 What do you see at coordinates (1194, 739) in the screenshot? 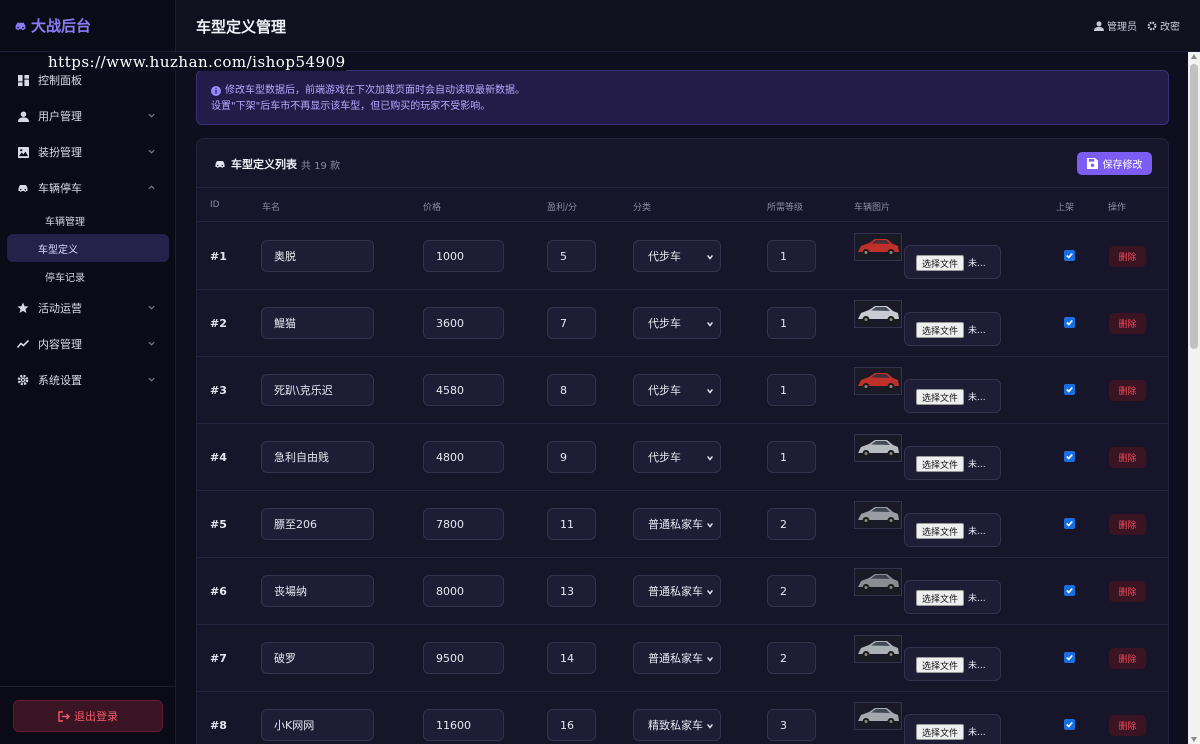
I see `scroll-down-arrow` at bounding box center [1194, 739].